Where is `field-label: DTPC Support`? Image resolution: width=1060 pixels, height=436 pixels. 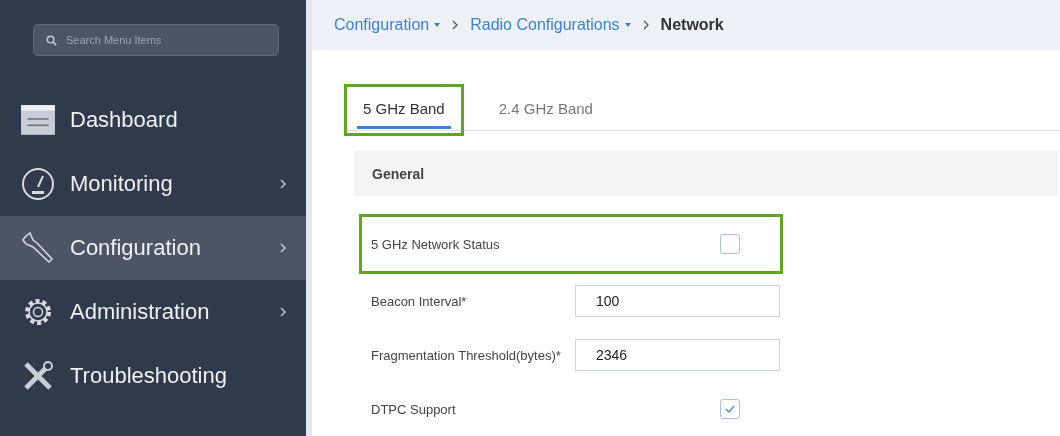
field-label: DTPC Support is located at coordinates (414, 409).